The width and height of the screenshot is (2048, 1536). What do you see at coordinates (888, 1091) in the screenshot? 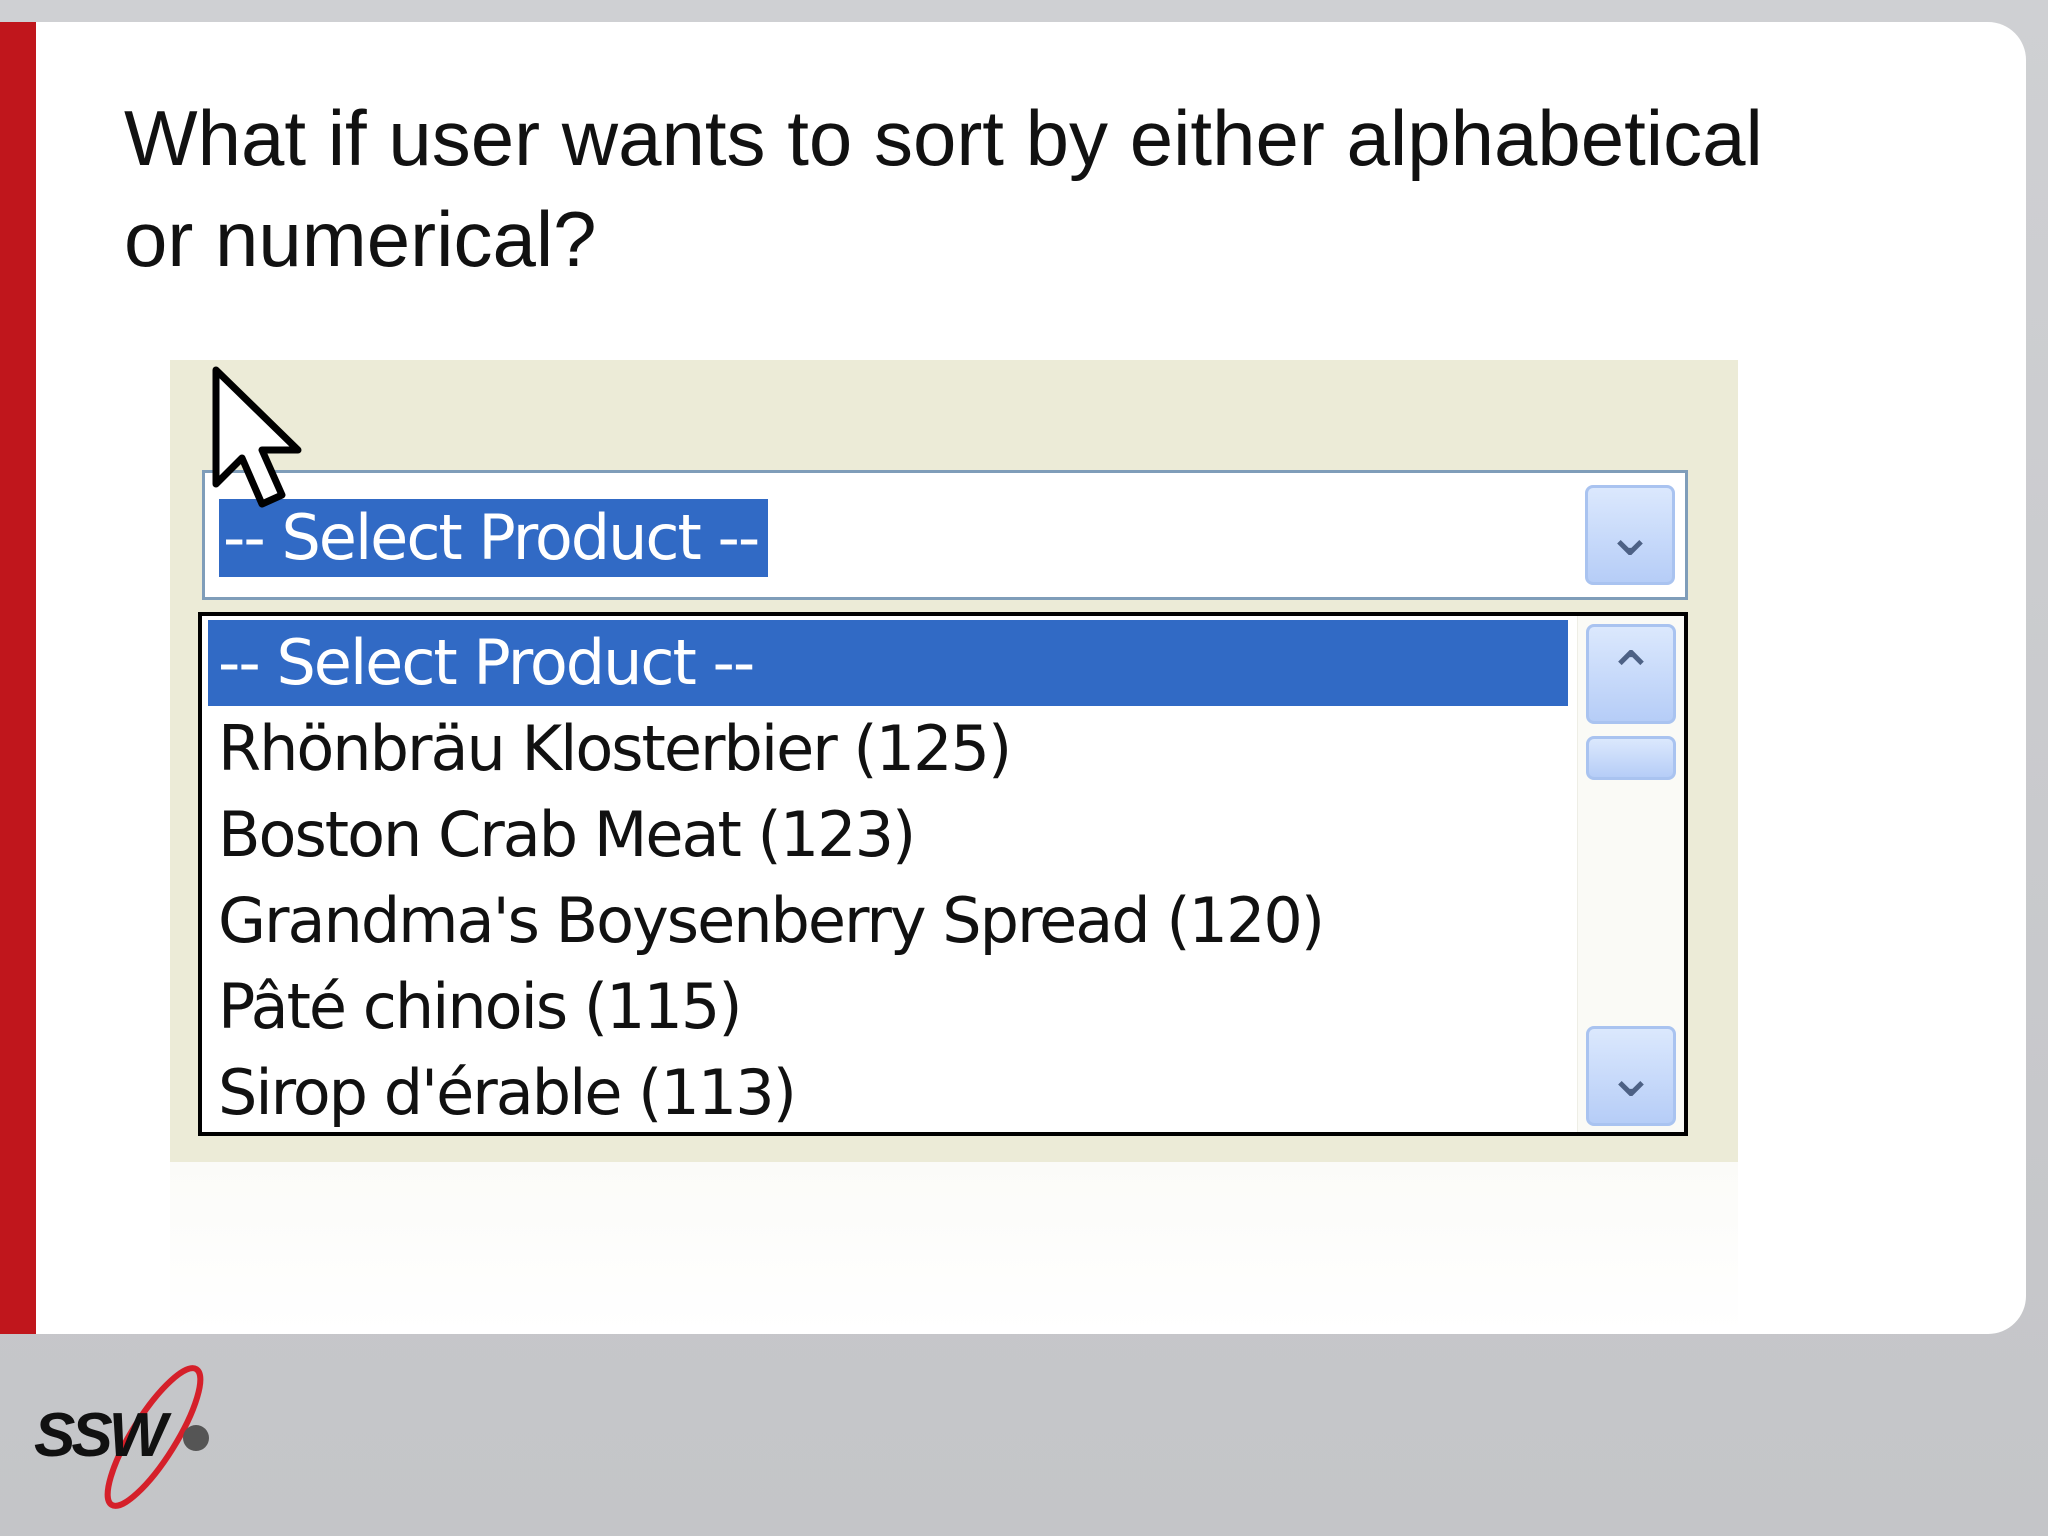
I see `list-item: Sirop d'érable (113)` at bounding box center [888, 1091].